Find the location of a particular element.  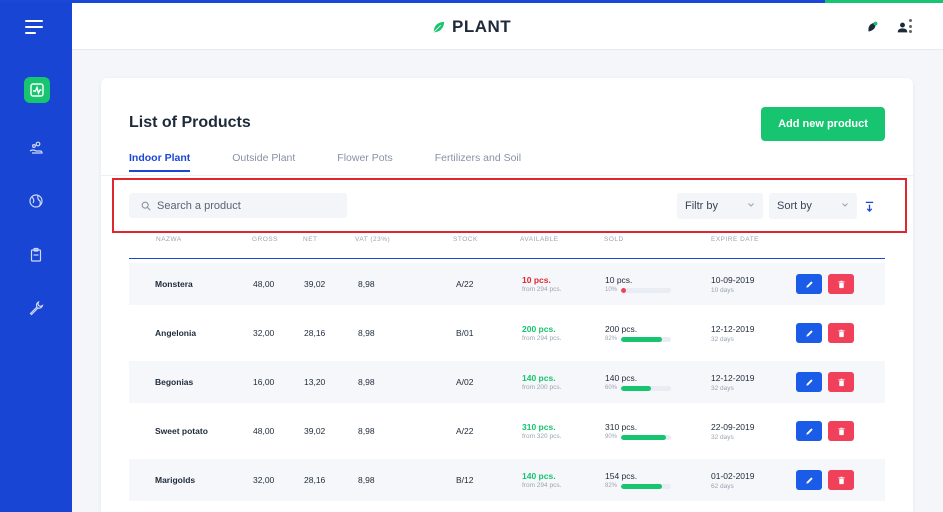

clipboard-icon is located at coordinates (36, 254).